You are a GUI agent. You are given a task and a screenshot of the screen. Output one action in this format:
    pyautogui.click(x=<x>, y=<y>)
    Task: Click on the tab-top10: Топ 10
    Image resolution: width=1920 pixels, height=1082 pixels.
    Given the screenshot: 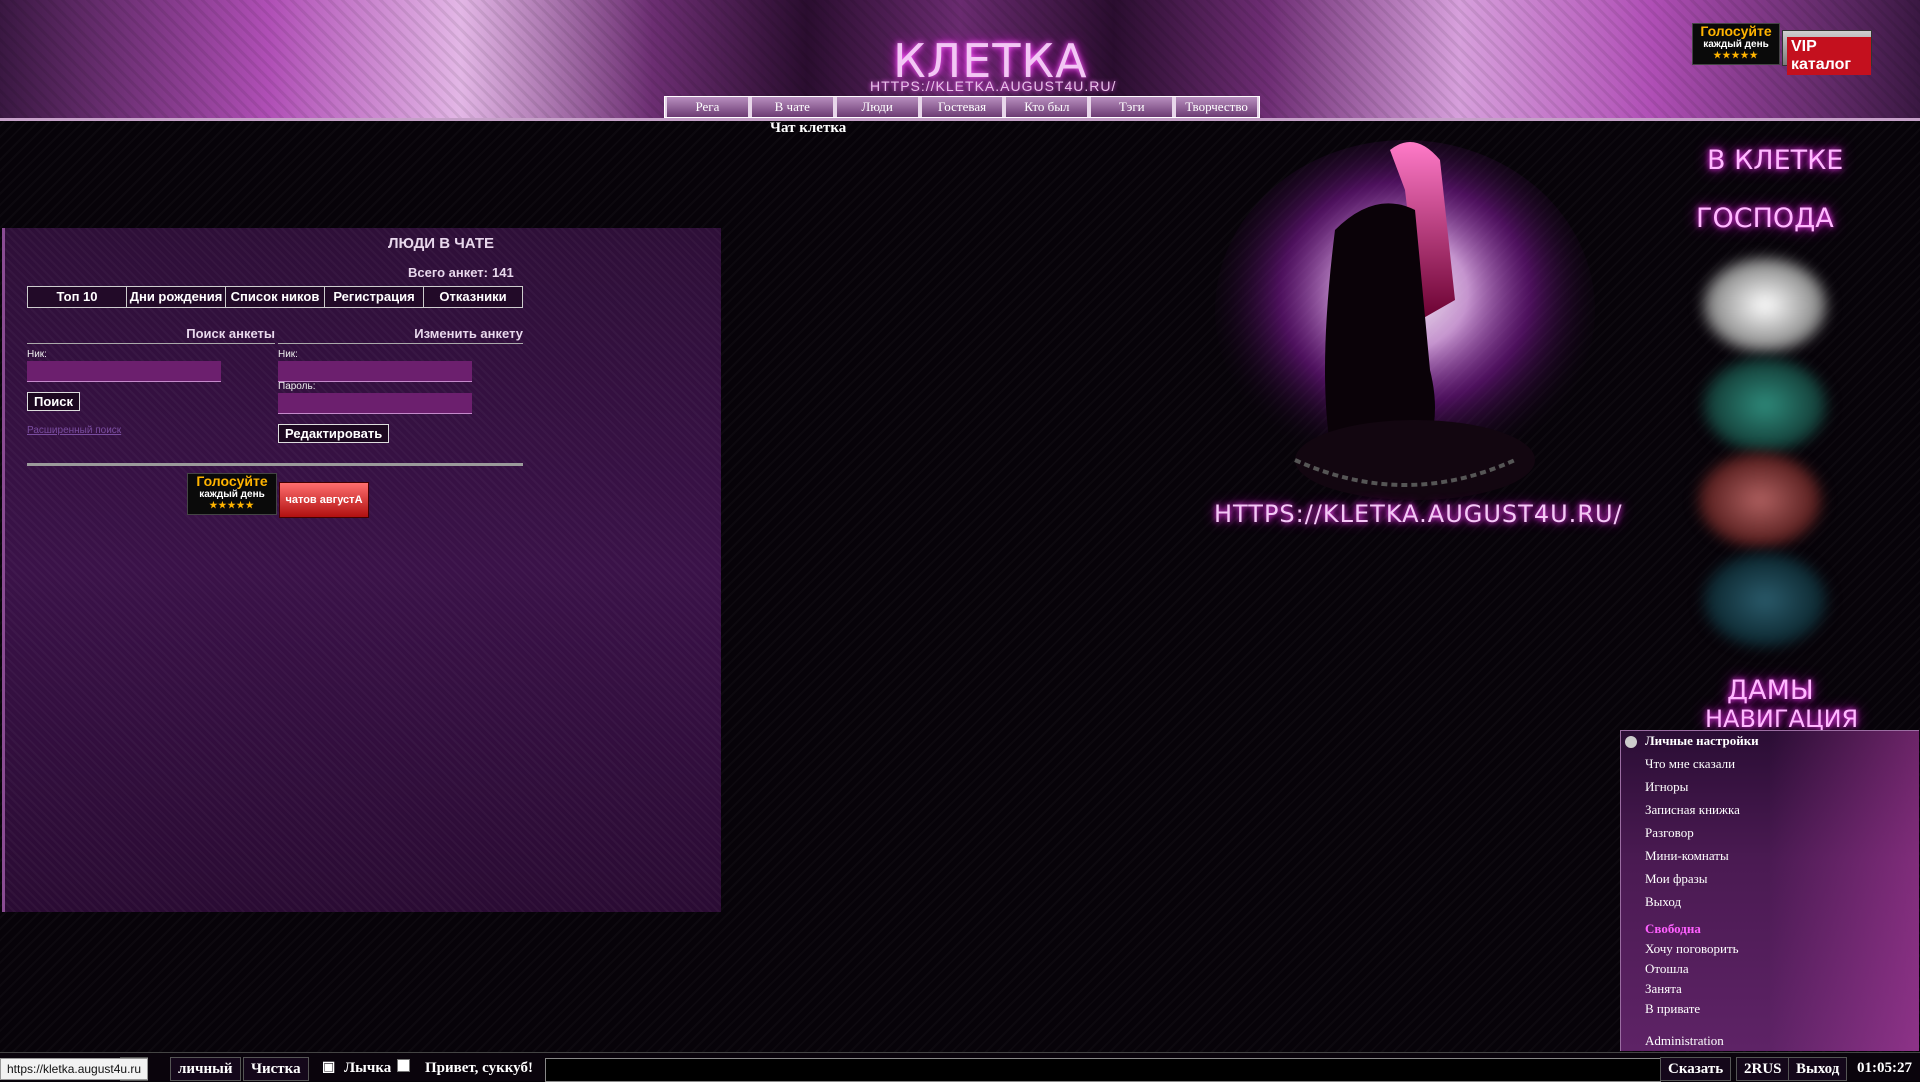 What is the action you would take?
    pyautogui.click(x=77, y=297)
    